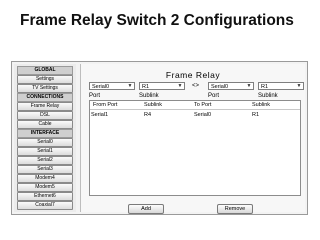  I want to click on left-sublink-value: R1, so click(146, 87).